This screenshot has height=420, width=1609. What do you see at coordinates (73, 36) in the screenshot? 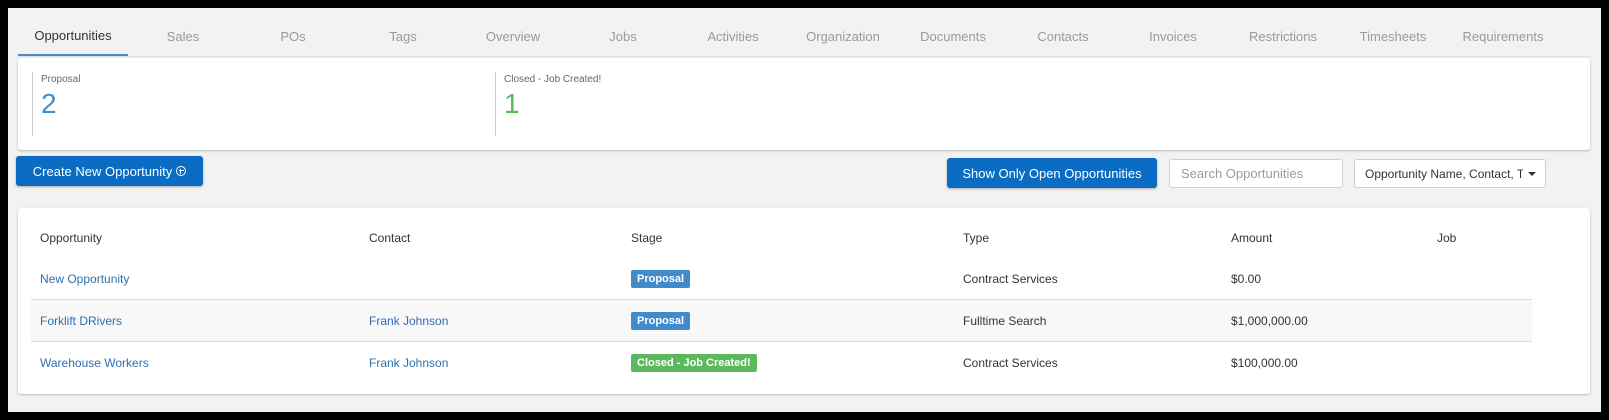
I see `tab-opportunities: Opportunities` at bounding box center [73, 36].